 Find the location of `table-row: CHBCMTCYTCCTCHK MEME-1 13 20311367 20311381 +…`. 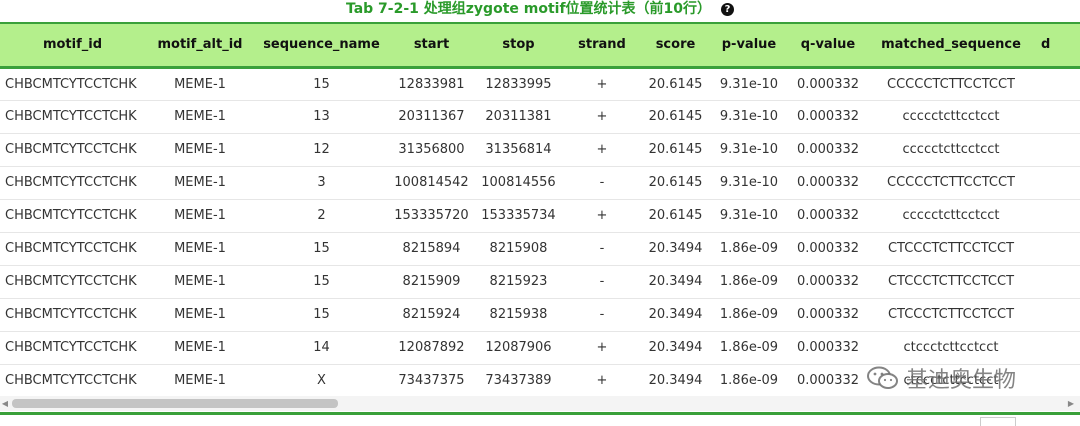

table-row: CHBCMTCYTCCTCHK MEME-1 13 20311367 20311381 +… is located at coordinates (540, 116).